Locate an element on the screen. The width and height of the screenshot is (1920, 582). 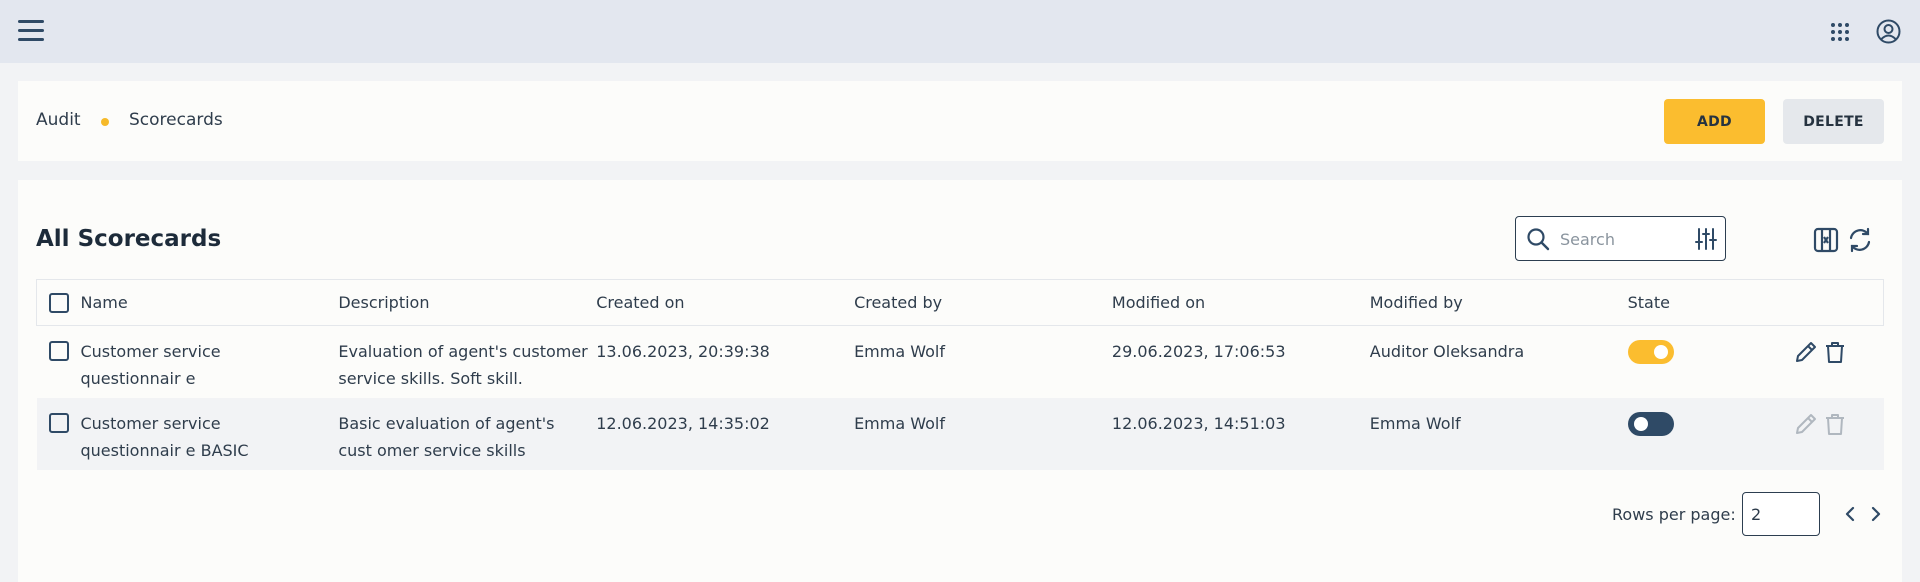
refresh-icon is located at coordinates (1860, 240).